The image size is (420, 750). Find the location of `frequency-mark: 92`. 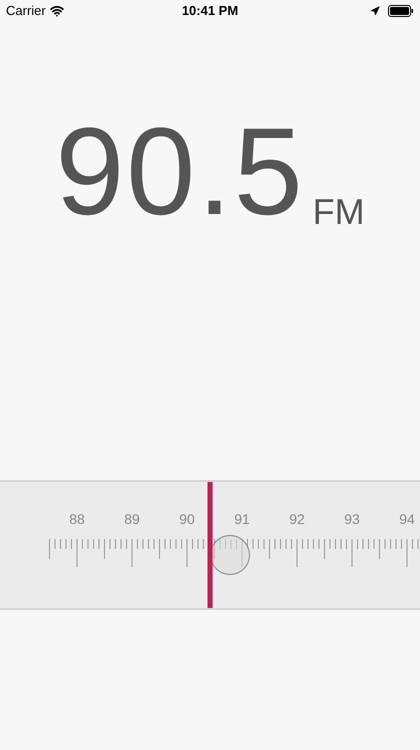

frequency-mark: 92 is located at coordinates (297, 519).